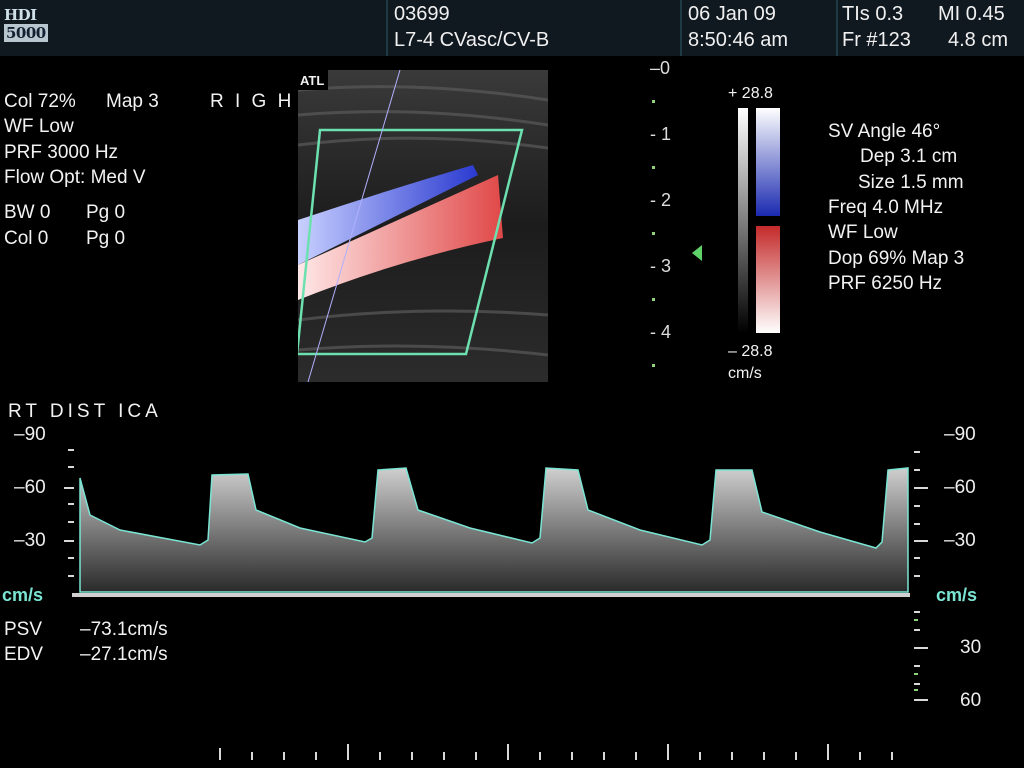 This screenshot has width=1024, height=768. I want to click on color-bar-unit: cm/s, so click(745, 373).